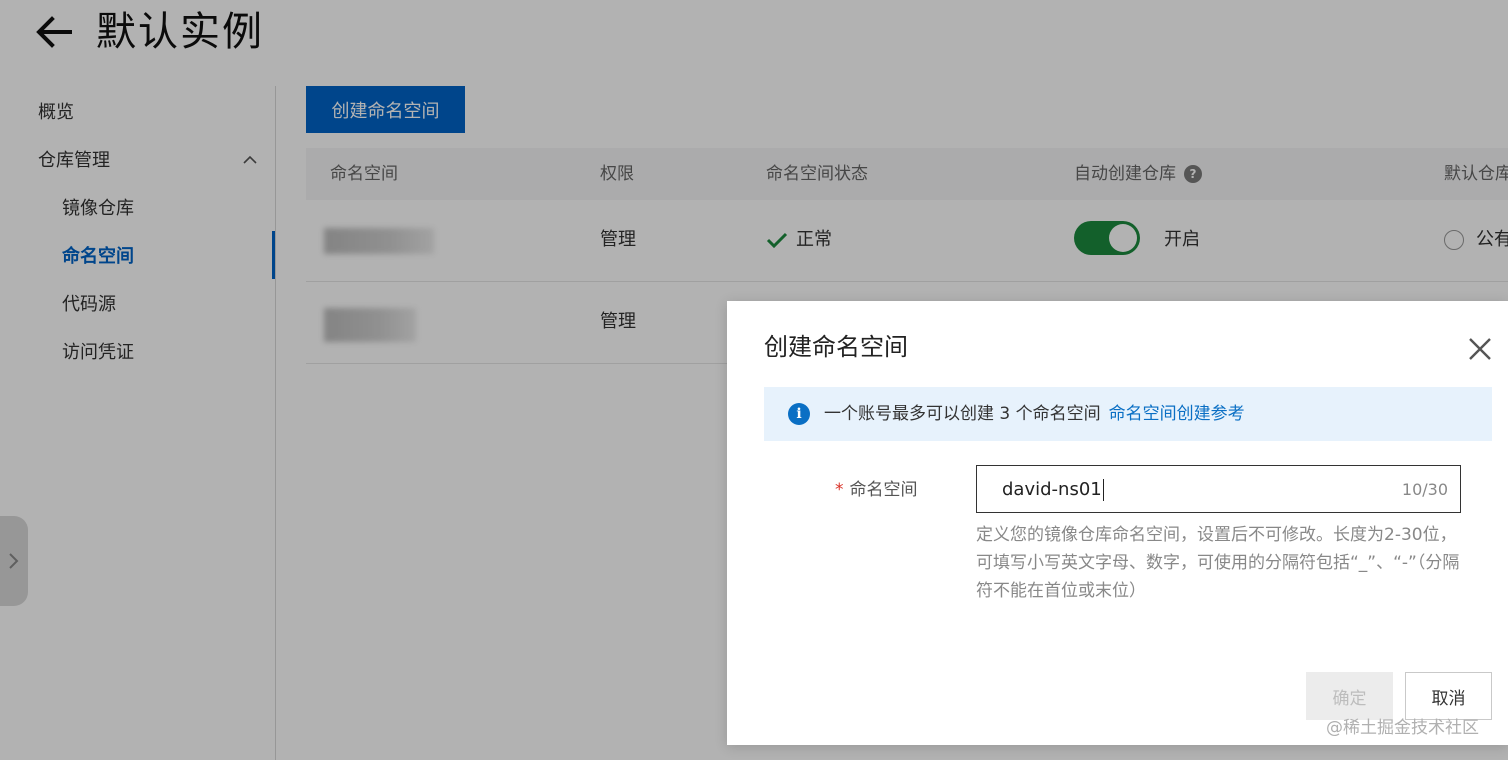 Image resolution: width=1508 pixels, height=760 pixels. I want to click on watermark: @稀土掘金技术社区, so click(1402, 728).